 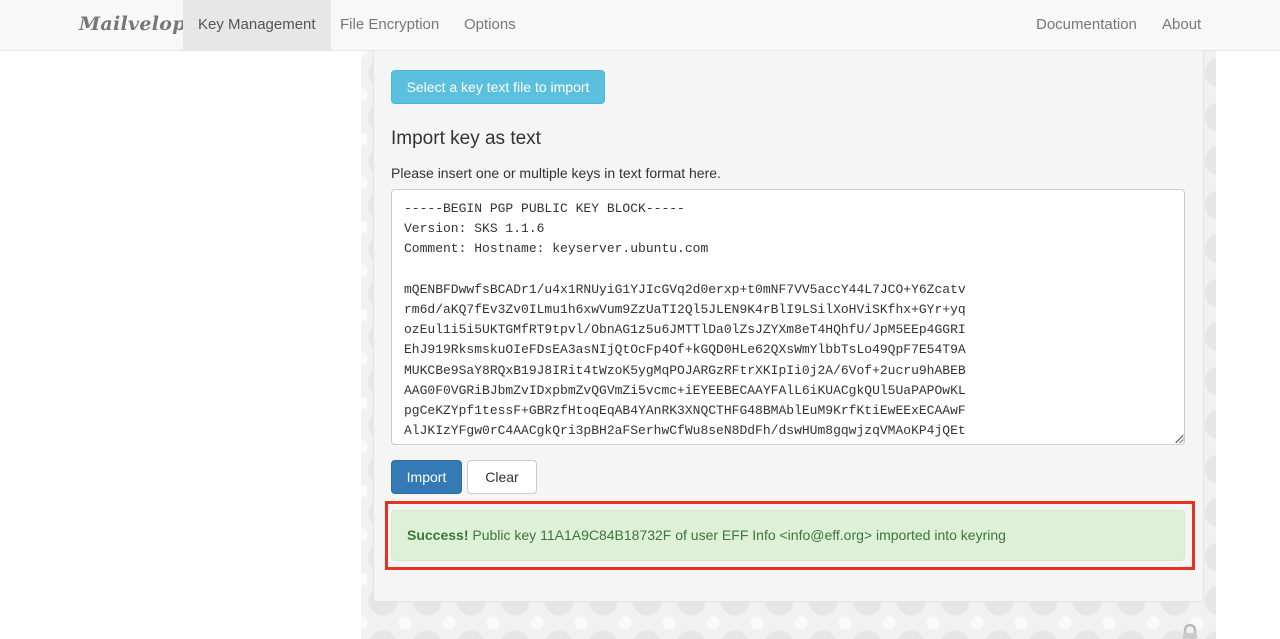 I want to click on brand-logo: Mailvelope, so click(x=138, y=24).